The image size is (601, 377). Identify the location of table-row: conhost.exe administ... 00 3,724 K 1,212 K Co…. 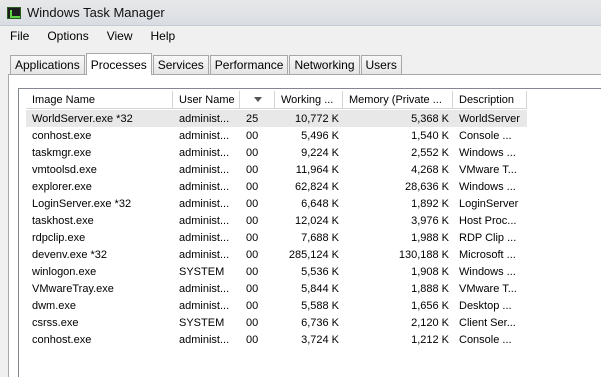
(276, 339).